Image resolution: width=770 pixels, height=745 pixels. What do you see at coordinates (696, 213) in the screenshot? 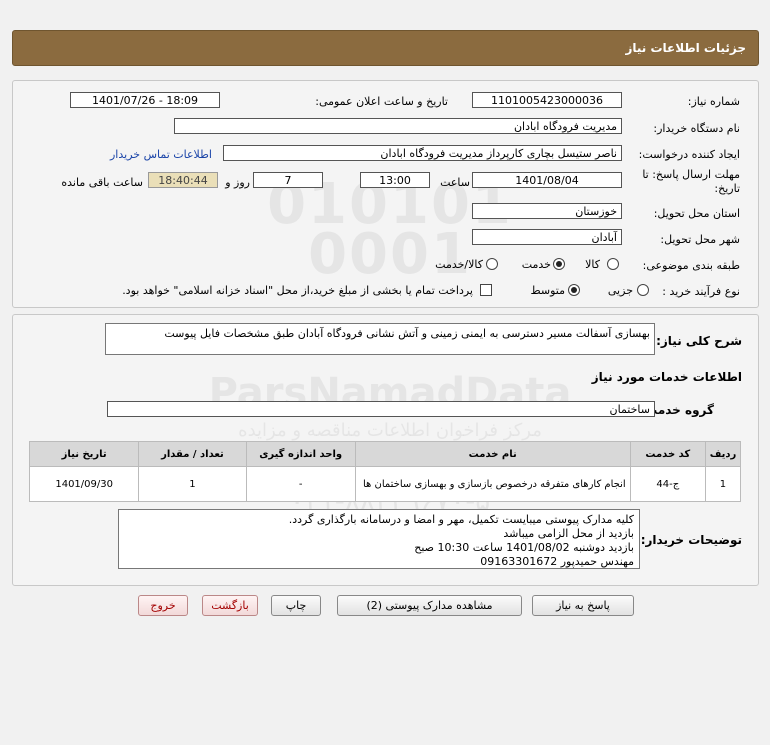
I see `province-label: استان محل تحویل:` at bounding box center [696, 213].